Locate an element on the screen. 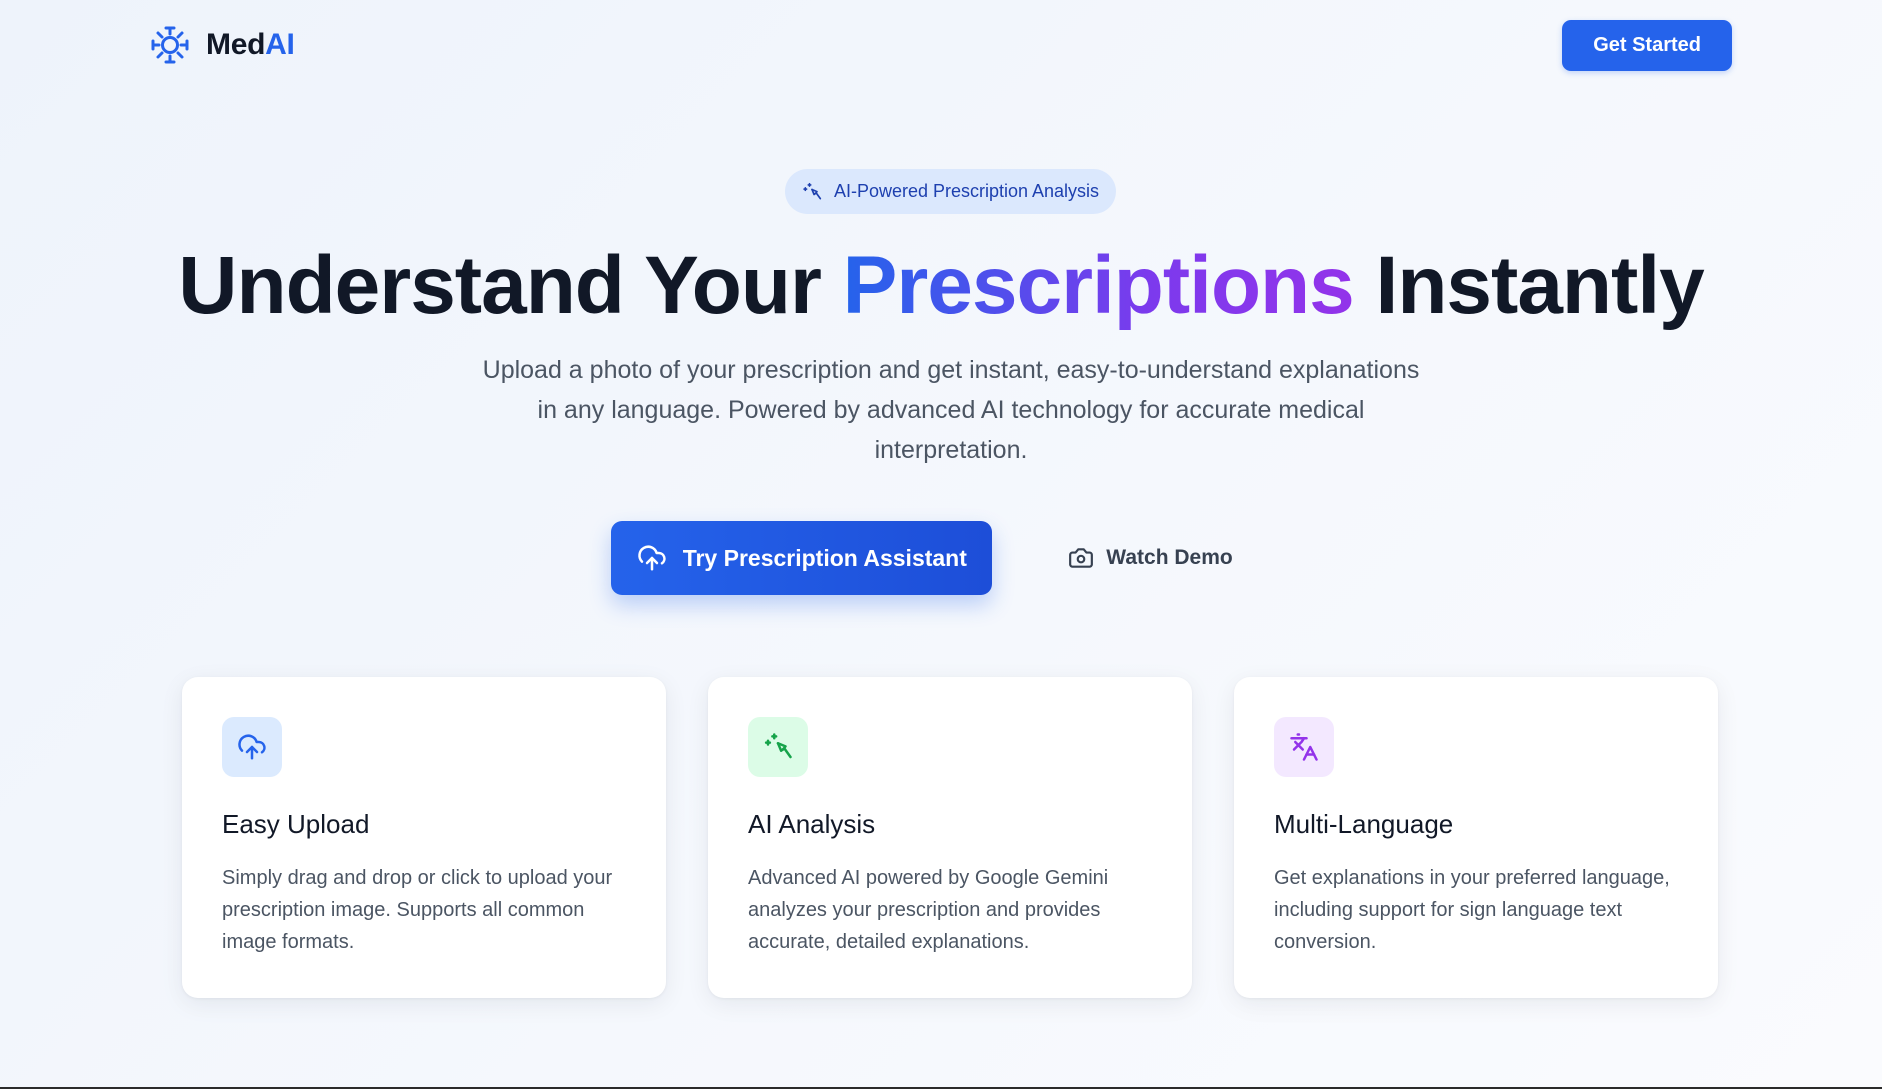  brand-name-part2: AI is located at coordinates (280, 44).